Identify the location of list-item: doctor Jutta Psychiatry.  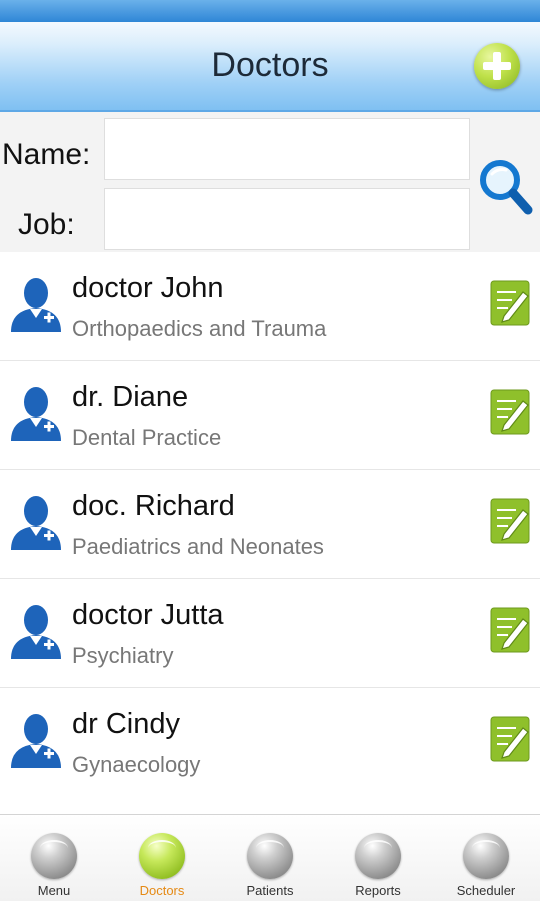
(270, 633).